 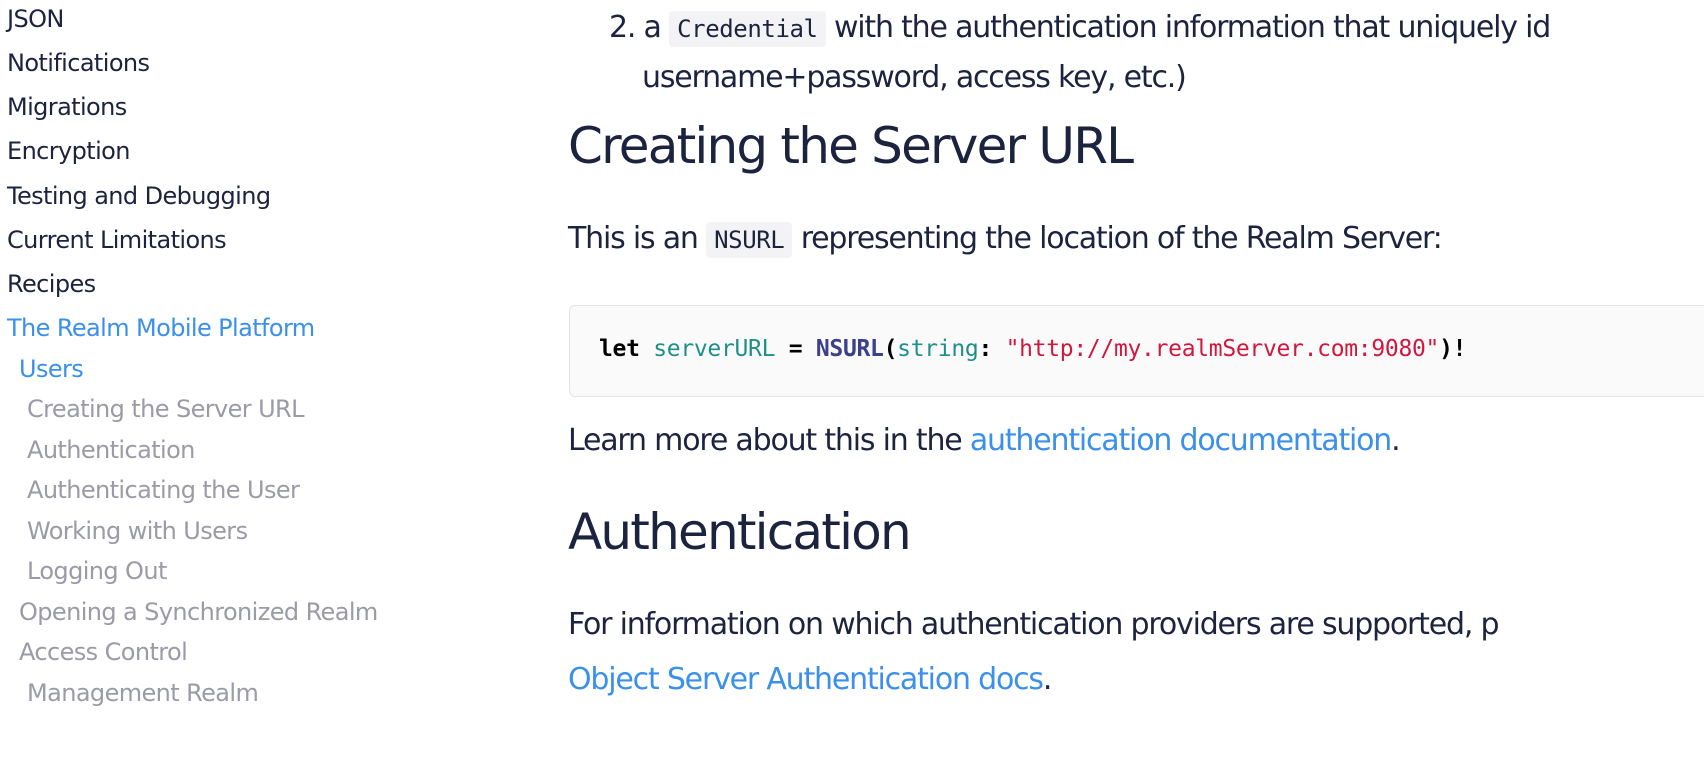 I want to click on sidebar-item-recipes: Recipes, so click(x=51, y=284).